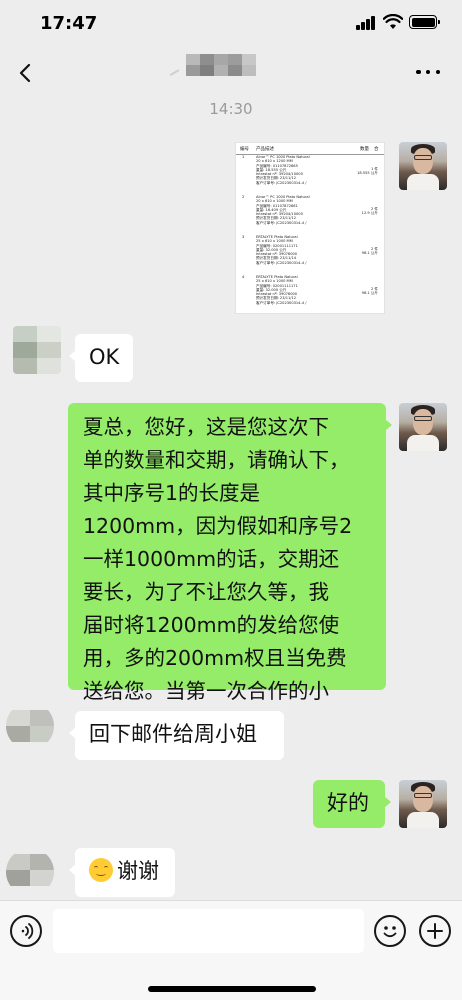 This screenshot has height=1000, width=462. What do you see at coordinates (243, 237) in the screenshot?
I see `doc-item-no: 3` at bounding box center [243, 237].